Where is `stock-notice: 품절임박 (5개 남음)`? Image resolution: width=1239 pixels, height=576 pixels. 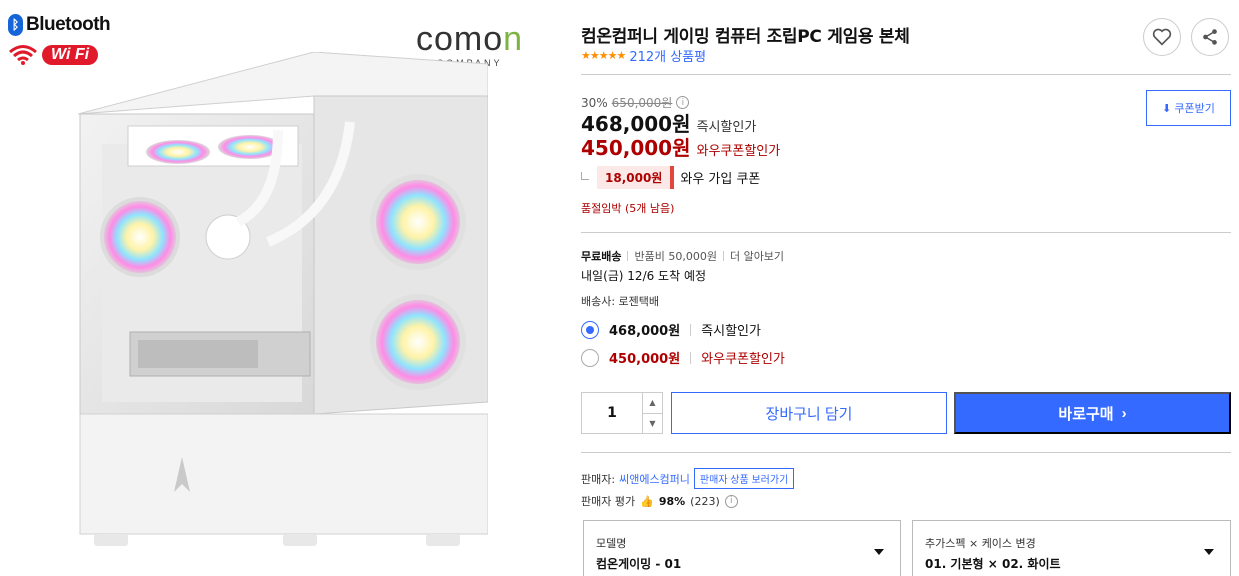
stock-notice: 품절임박 (5개 남음) is located at coordinates (628, 208).